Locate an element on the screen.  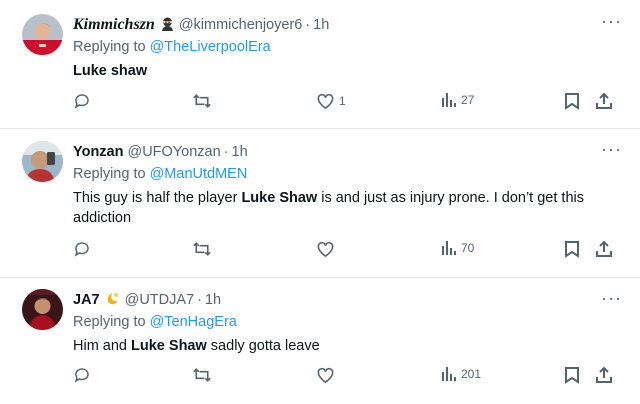
text-segment: sadly gotta leave is located at coordinates (263, 346).